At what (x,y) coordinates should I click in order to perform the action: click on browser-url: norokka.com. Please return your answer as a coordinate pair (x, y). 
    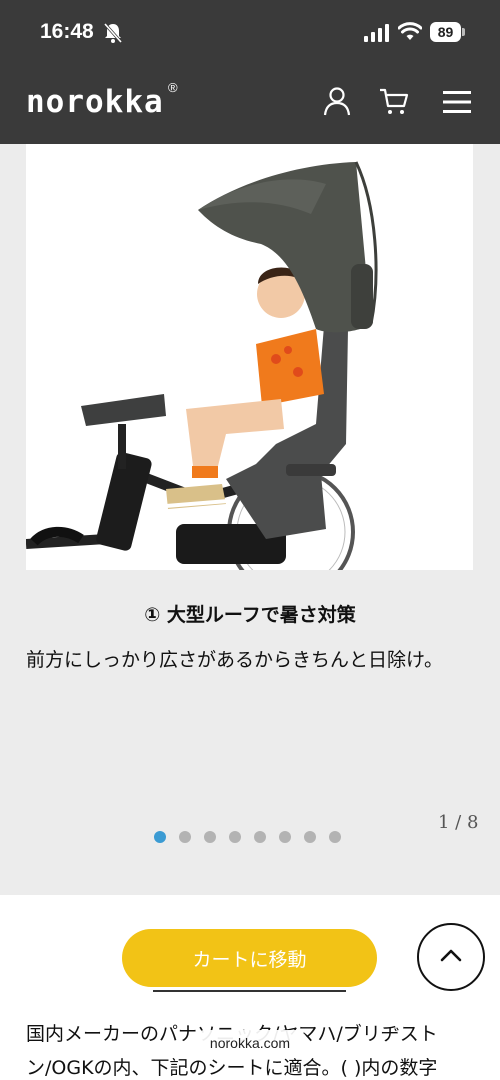
    Looking at the image, I should click on (250, 1043).